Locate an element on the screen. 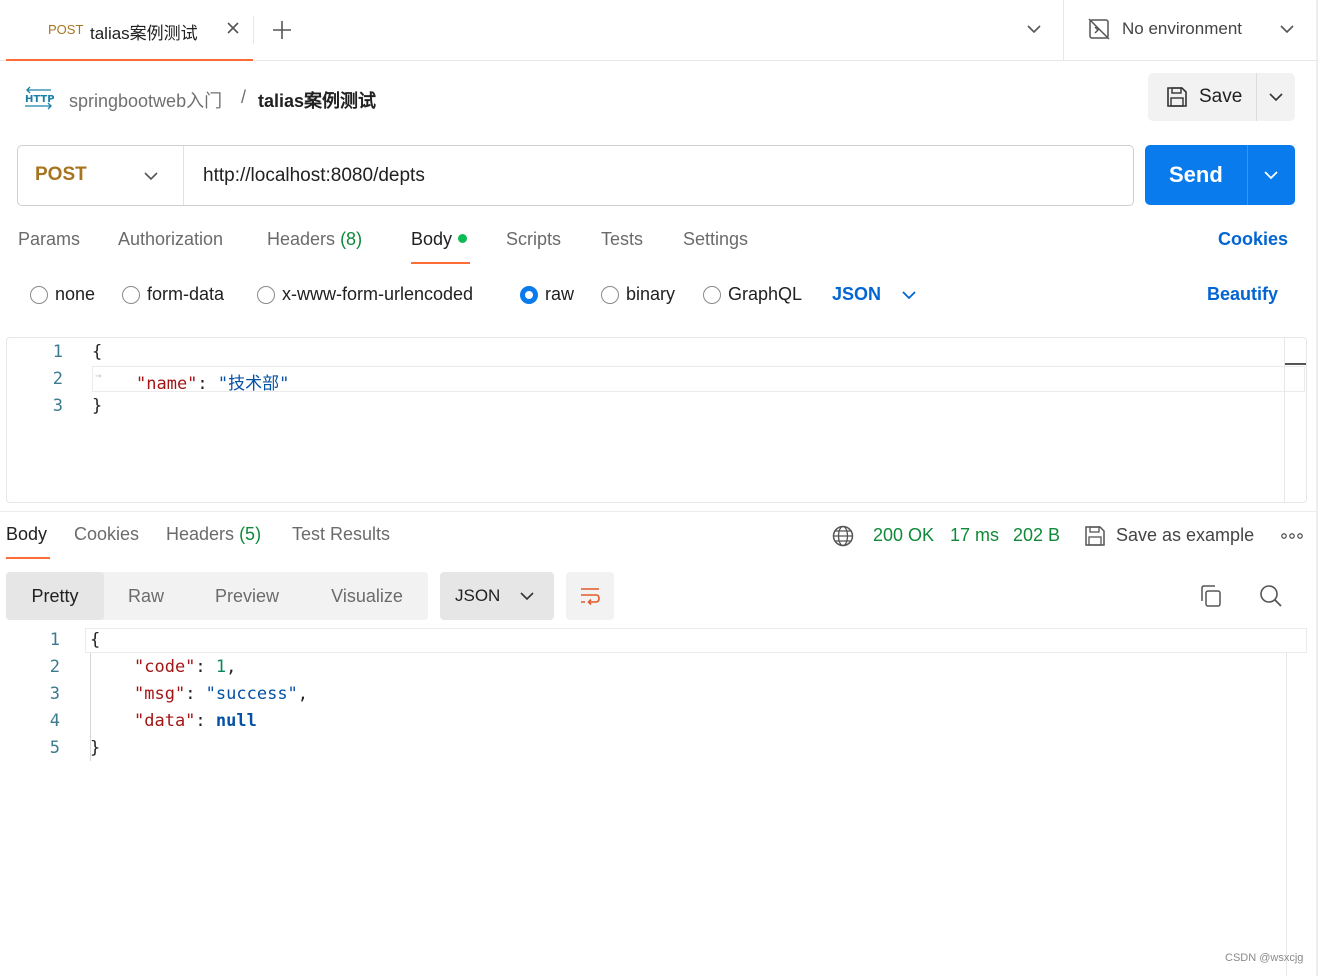 The height and width of the screenshot is (976, 1318). headers-count: (8) is located at coordinates (351, 239).